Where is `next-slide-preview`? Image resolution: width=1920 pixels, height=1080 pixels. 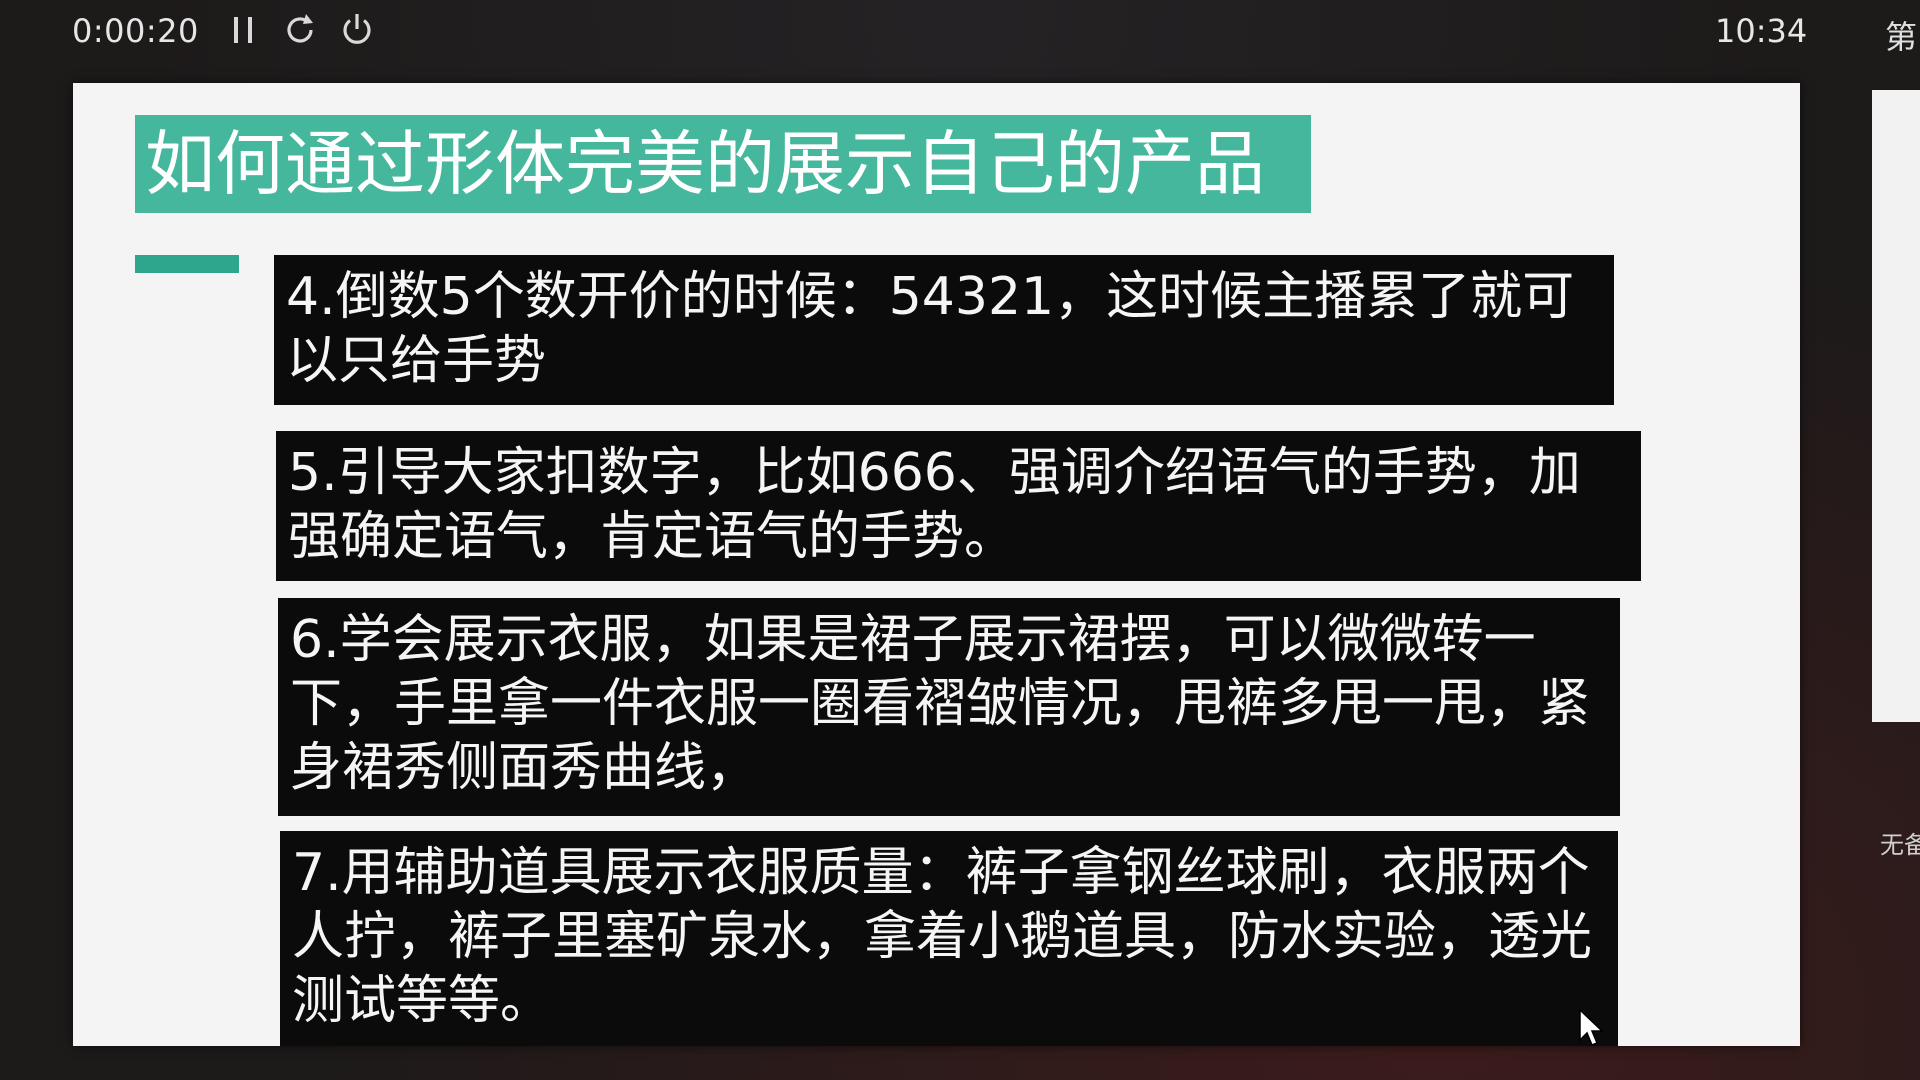 next-slide-preview is located at coordinates (1896, 406).